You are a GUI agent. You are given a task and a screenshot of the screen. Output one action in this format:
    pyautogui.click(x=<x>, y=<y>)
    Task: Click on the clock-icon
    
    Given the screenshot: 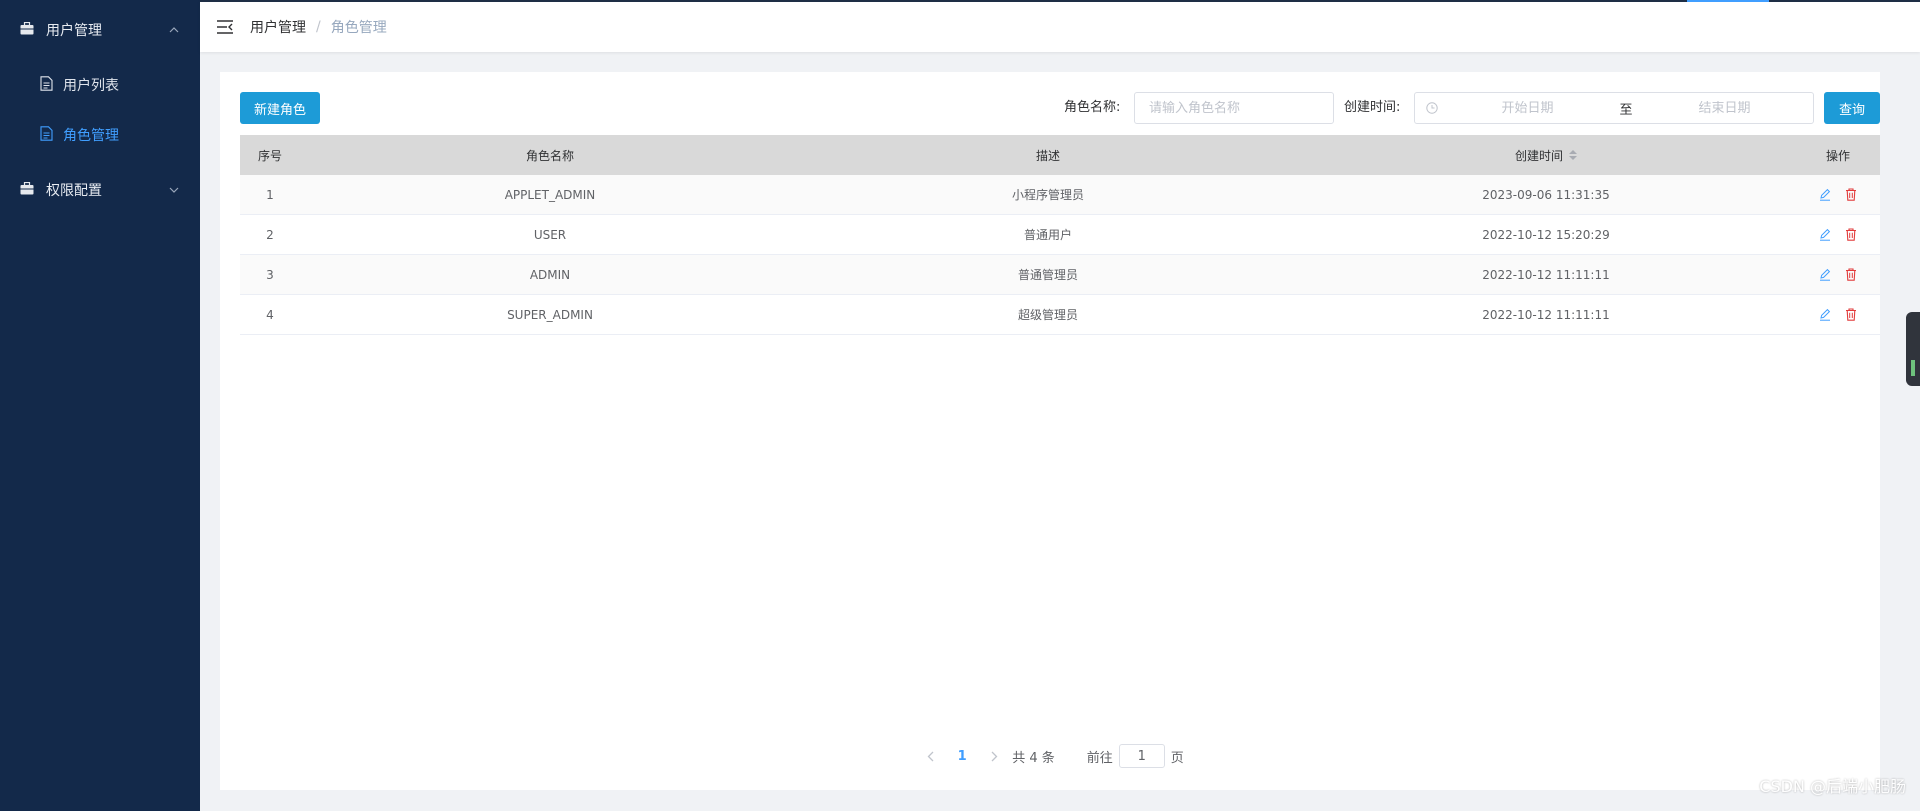 What is the action you would take?
    pyautogui.click(x=1432, y=108)
    